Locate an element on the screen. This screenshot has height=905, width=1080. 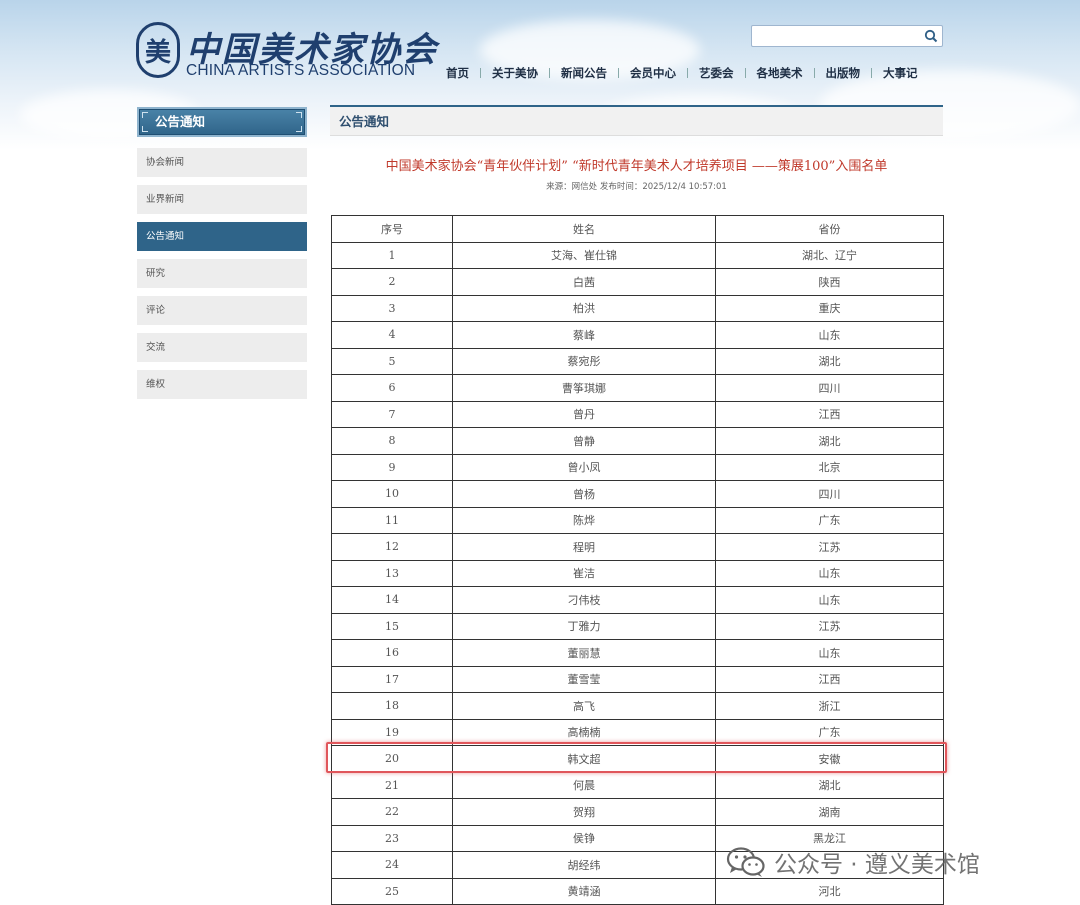
cell-index: 14 is located at coordinates (392, 600).